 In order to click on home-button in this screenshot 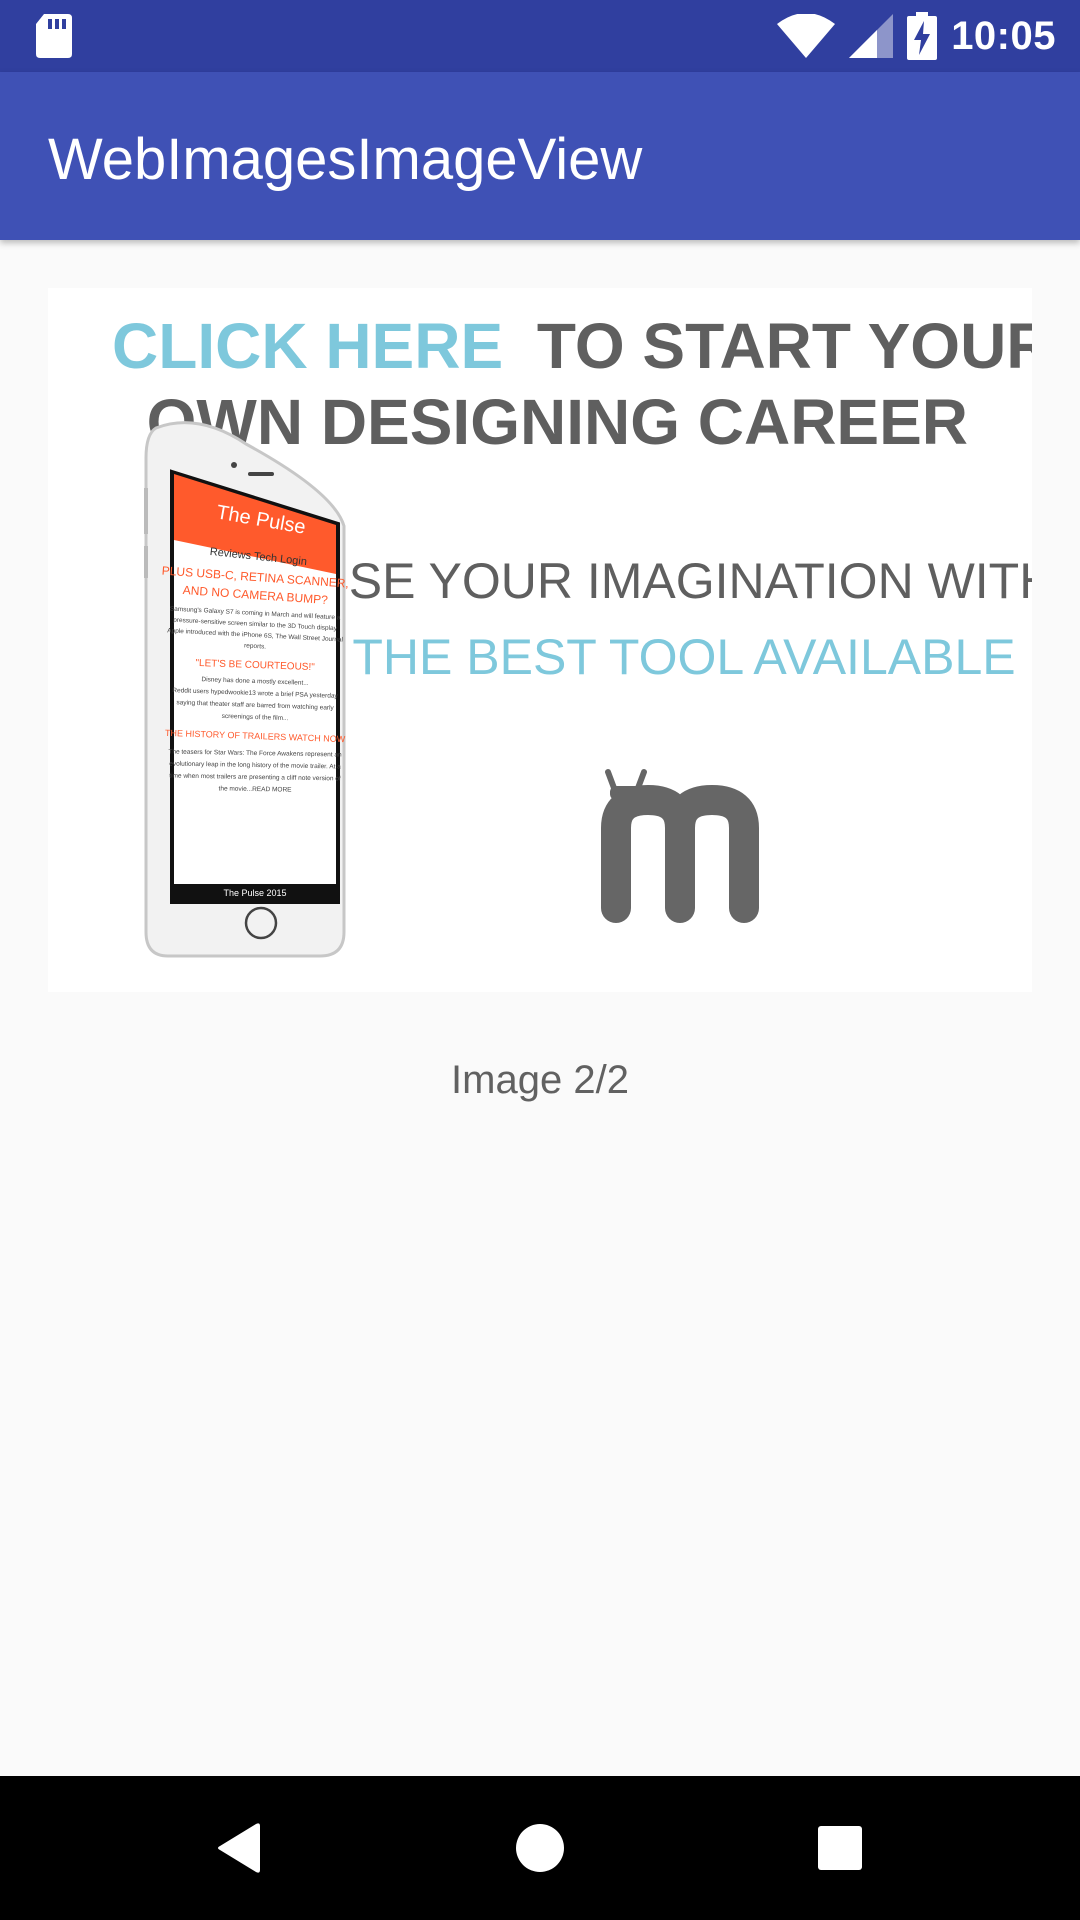, I will do `click(540, 1848)`.